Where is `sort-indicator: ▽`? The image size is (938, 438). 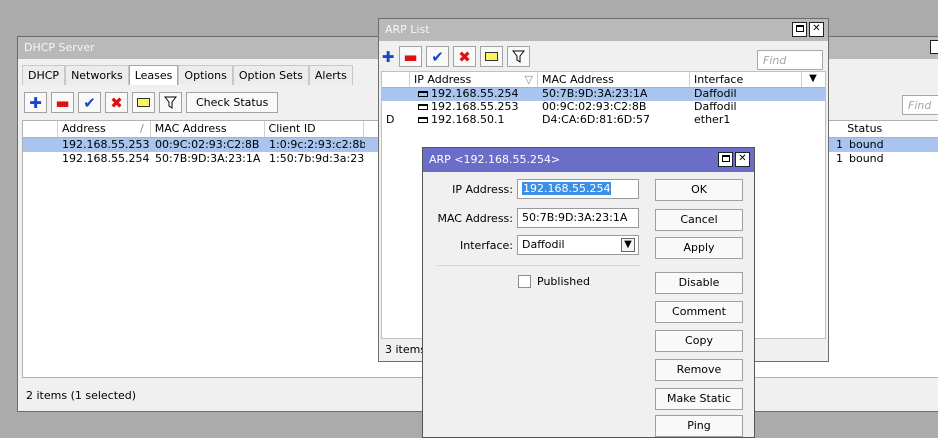 sort-indicator: ▽ is located at coordinates (528, 79).